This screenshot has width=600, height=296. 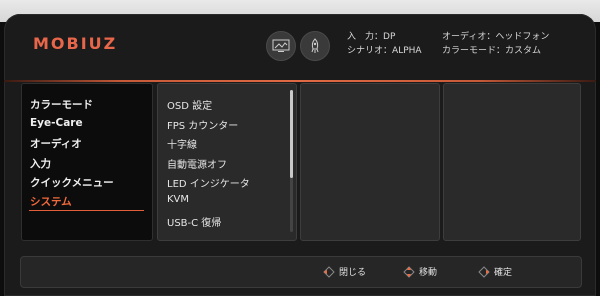 I want to click on footer-hints: 閉じる 移動 確定, so click(x=301, y=272).